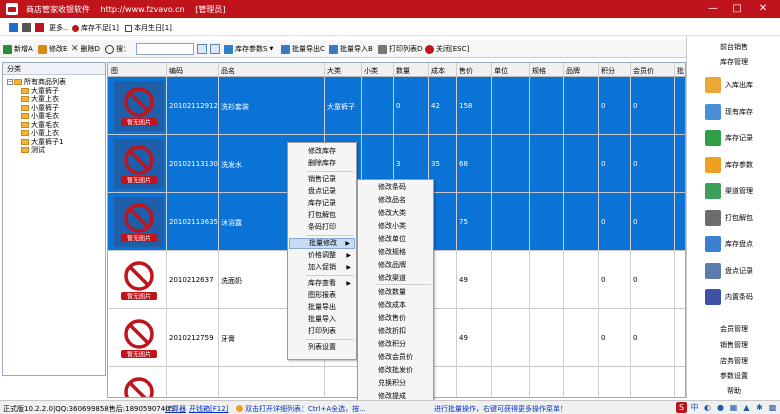 The height and width of the screenshot is (414, 780). Describe the element at coordinates (742, 85) in the screenshot. I see `nav-button-0: 入库出库` at that location.